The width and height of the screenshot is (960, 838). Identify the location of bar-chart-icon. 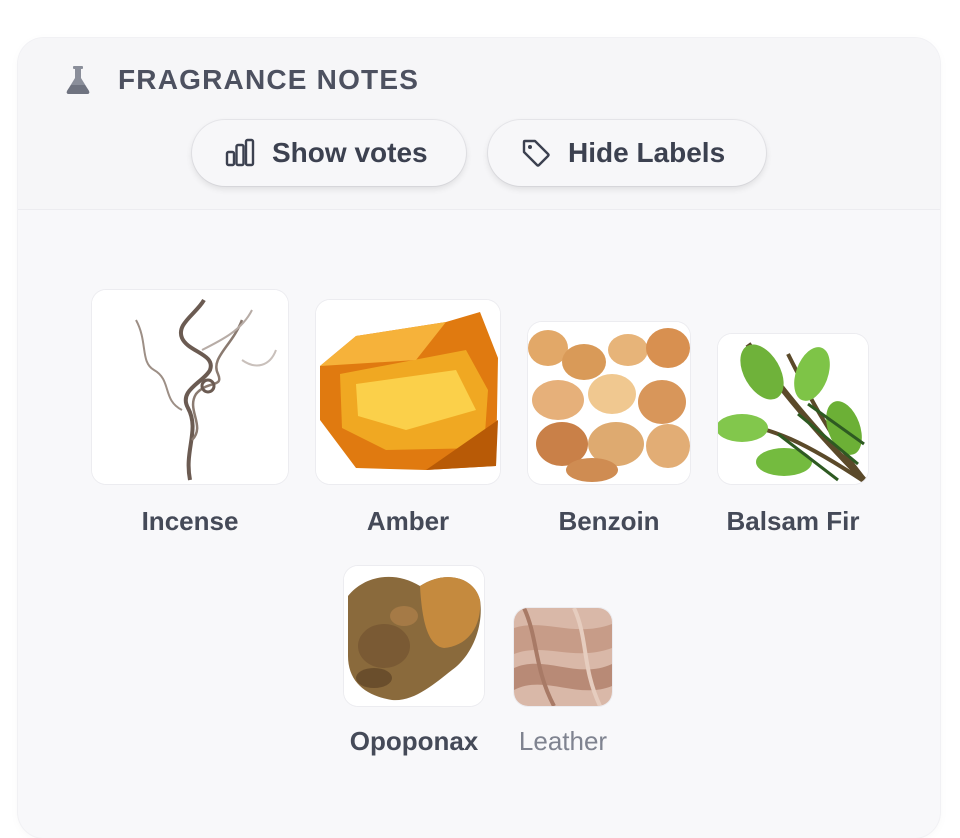
(240, 152).